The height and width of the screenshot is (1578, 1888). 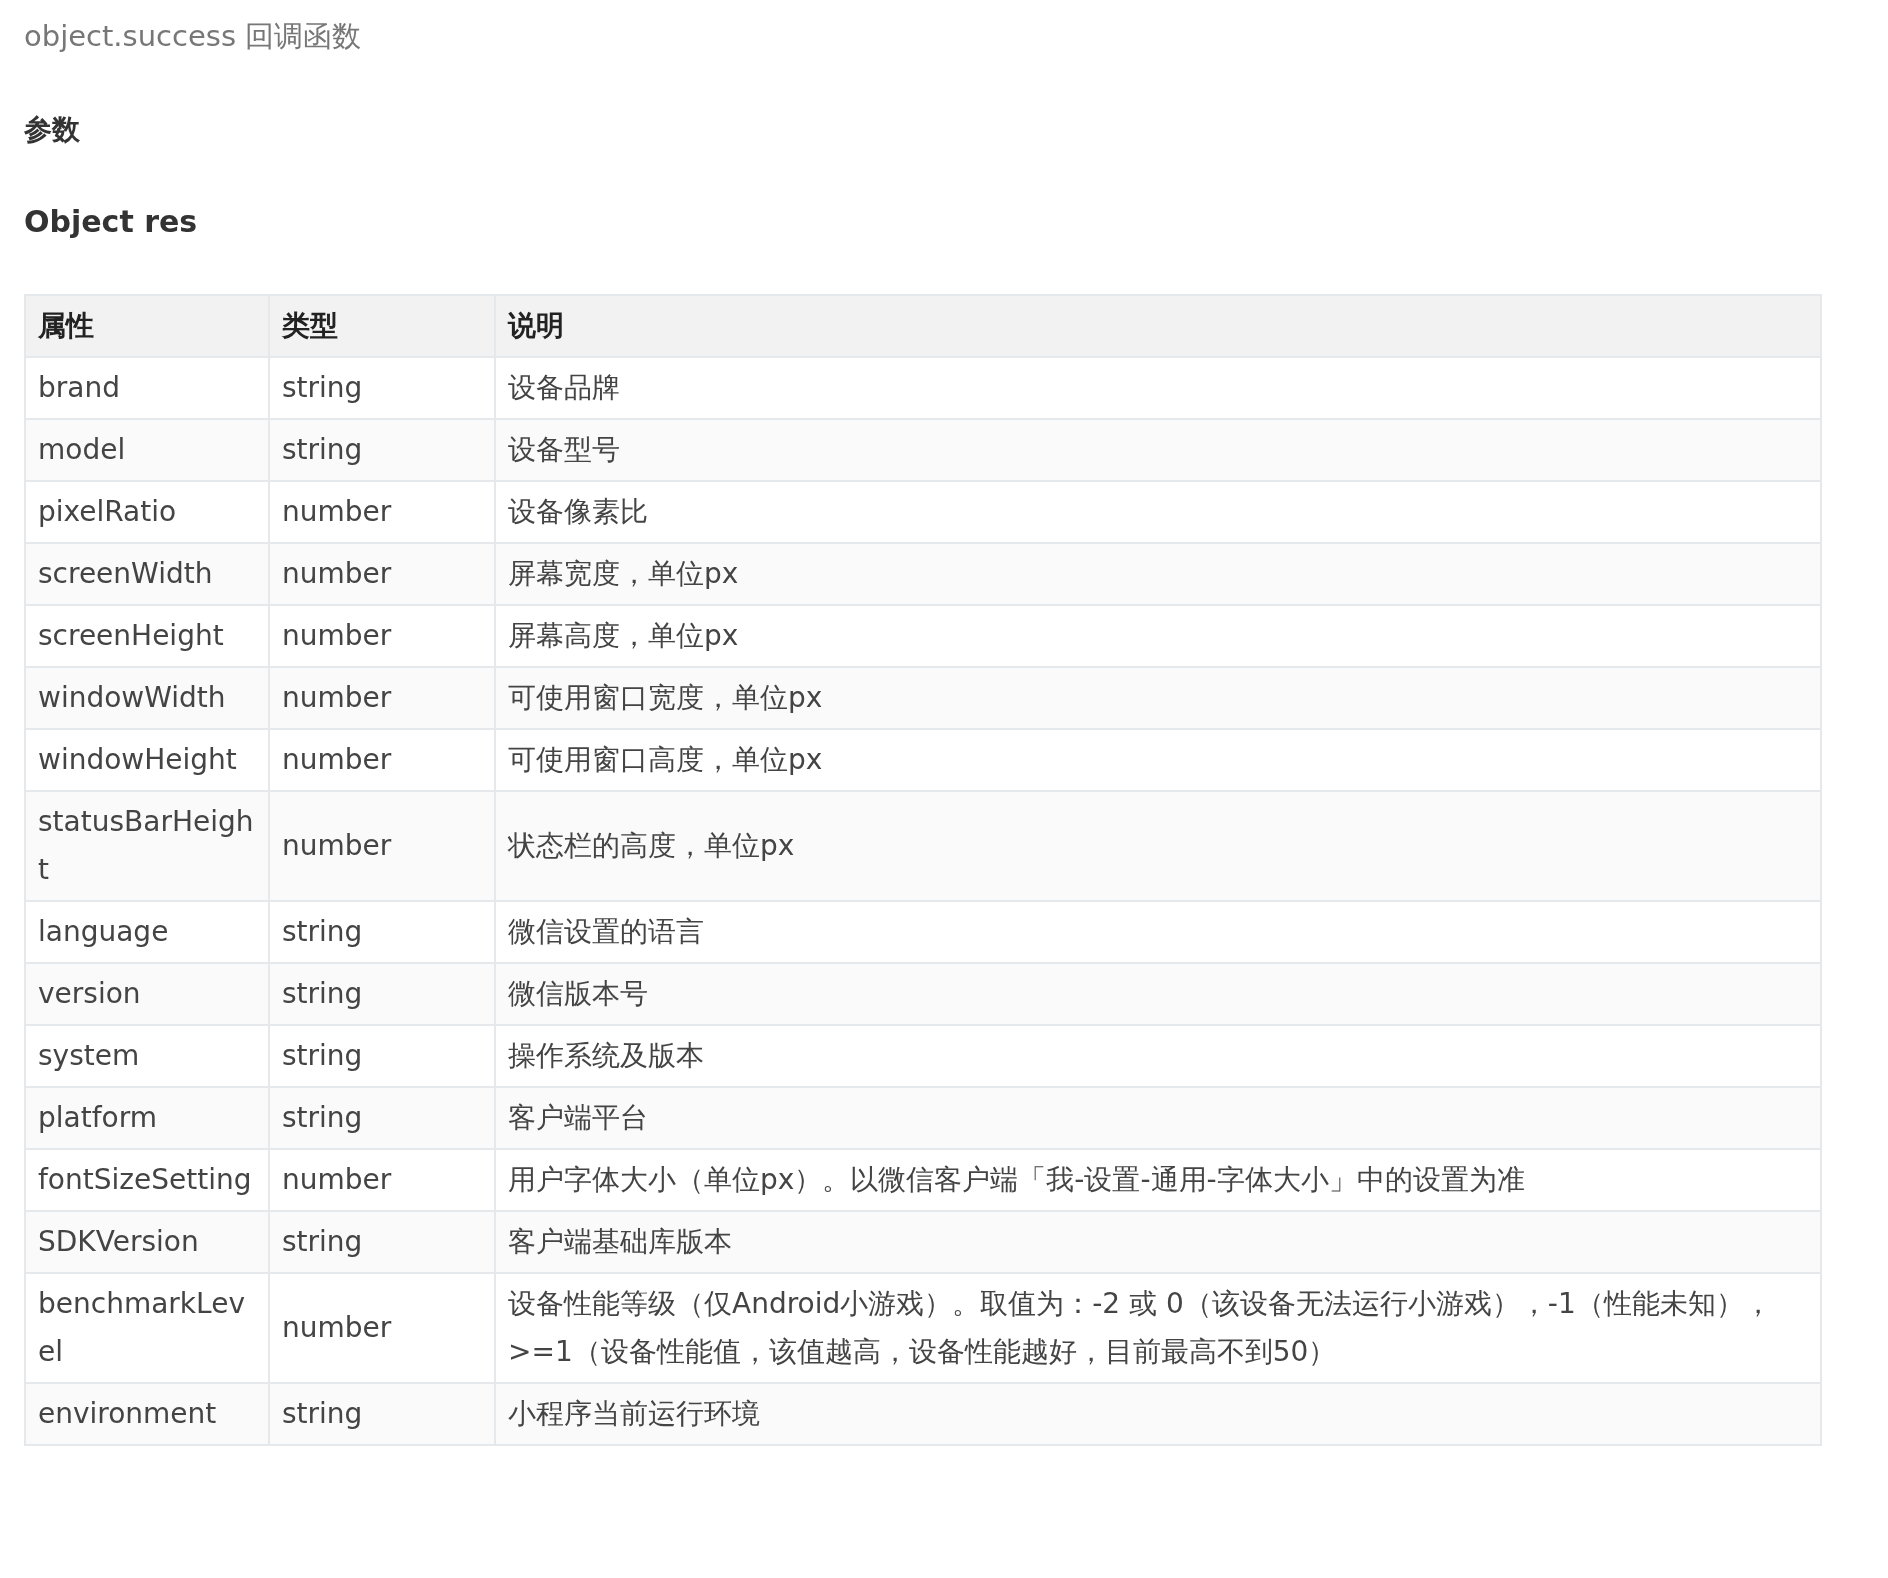 I want to click on table-cell: SDKVersion, so click(x=147, y=1242).